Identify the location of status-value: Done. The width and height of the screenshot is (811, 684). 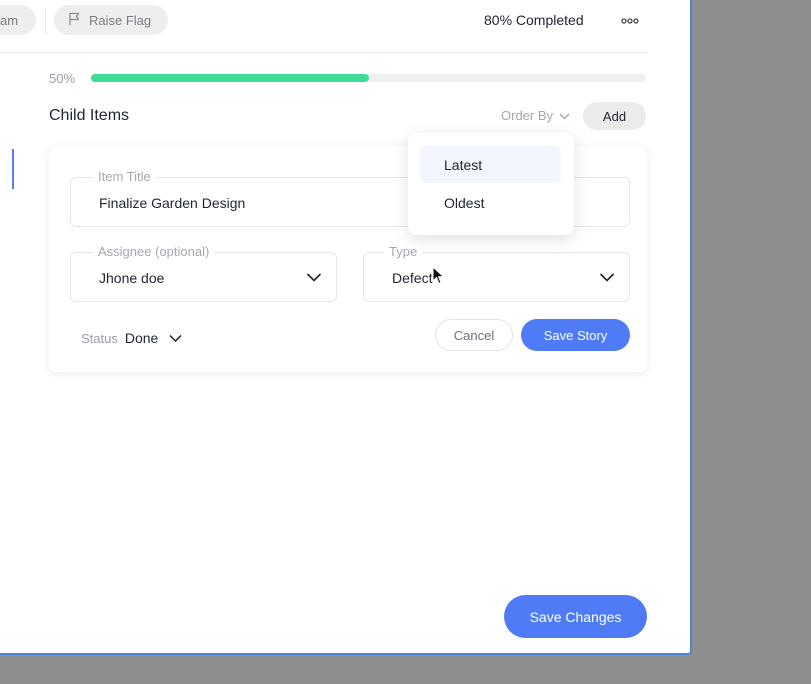
(141, 338).